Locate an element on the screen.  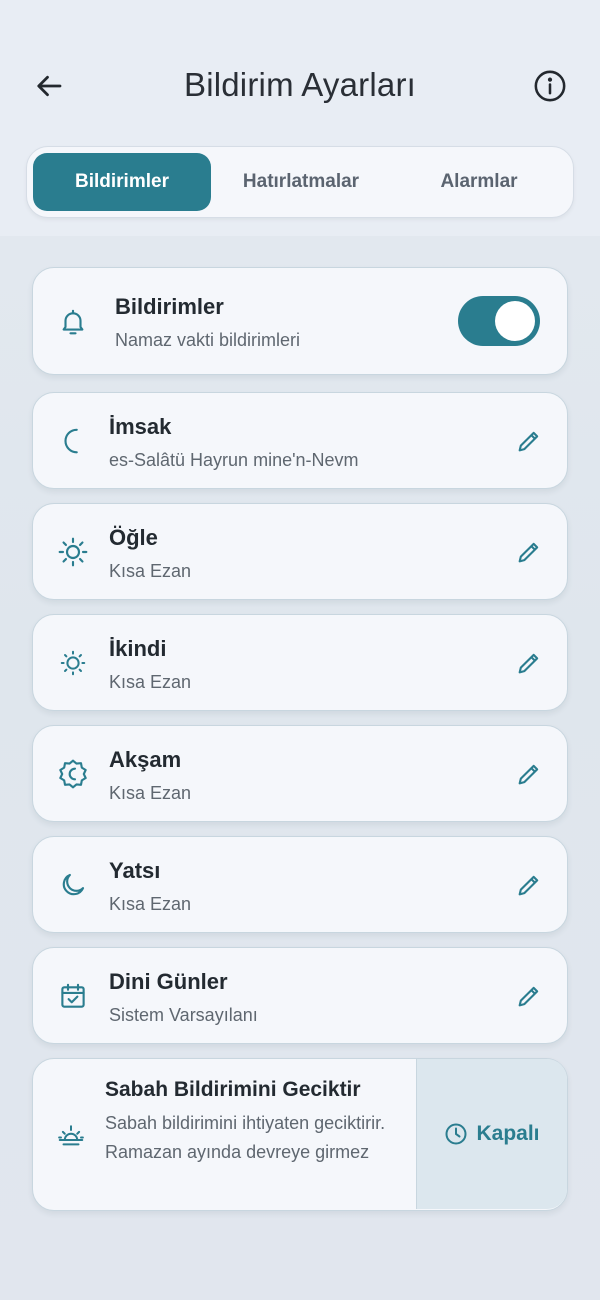
edit-ogle-button is located at coordinates (529, 552).